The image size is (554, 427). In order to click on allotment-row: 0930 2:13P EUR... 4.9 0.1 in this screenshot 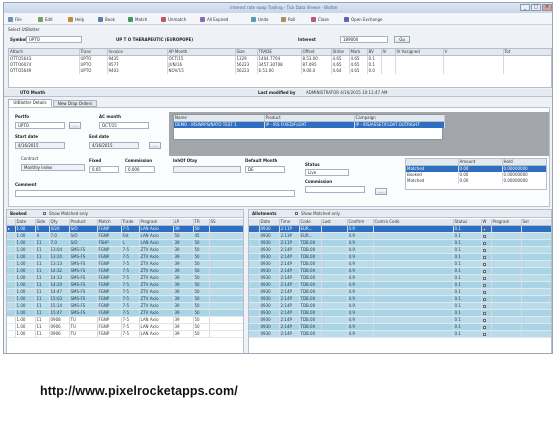, I will do `click(400, 236)`.